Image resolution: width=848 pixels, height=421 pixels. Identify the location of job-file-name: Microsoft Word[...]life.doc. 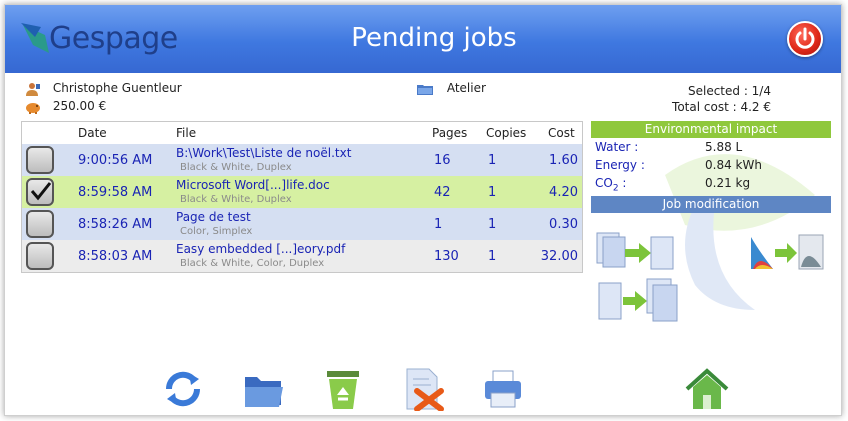
(253, 185).